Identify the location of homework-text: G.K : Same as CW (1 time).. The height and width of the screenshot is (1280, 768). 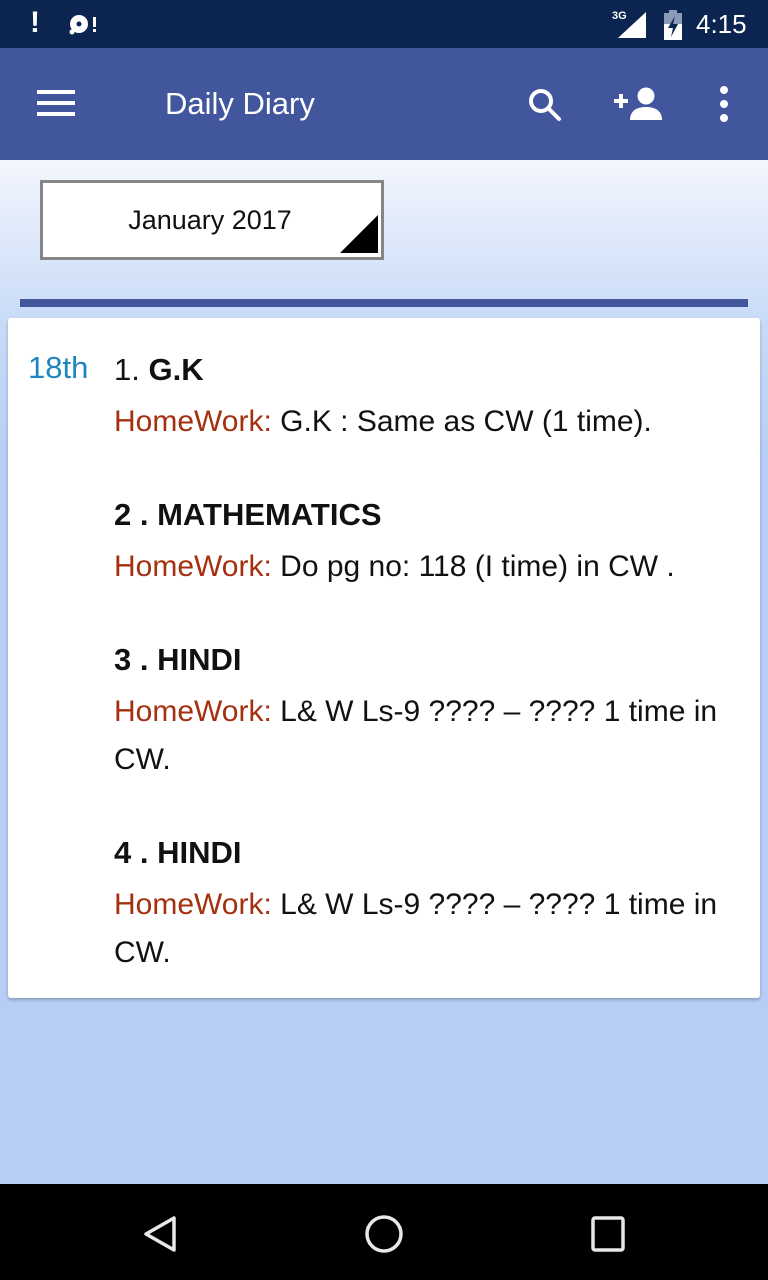
(461, 421).